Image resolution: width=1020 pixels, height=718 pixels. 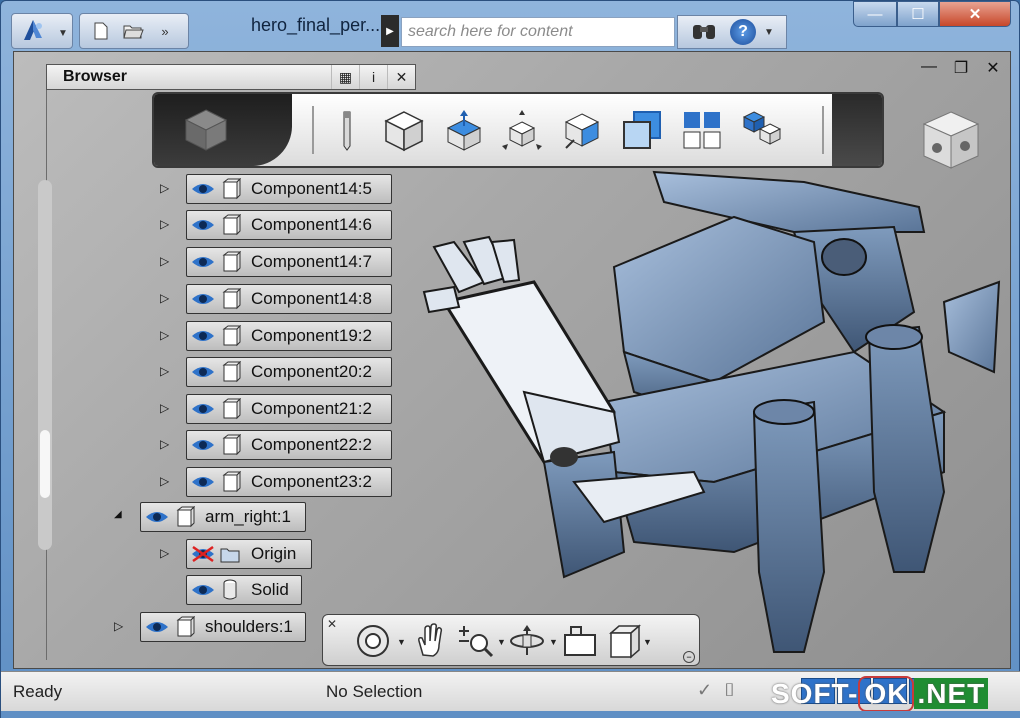 I want to click on orbit-icon, so click(x=527, y=641).